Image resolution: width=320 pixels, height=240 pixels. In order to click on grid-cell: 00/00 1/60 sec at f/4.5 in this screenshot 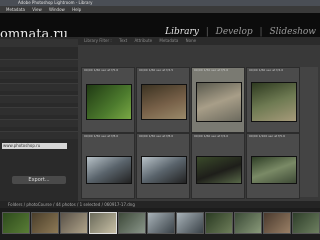, I will do `click(163, 100)`.